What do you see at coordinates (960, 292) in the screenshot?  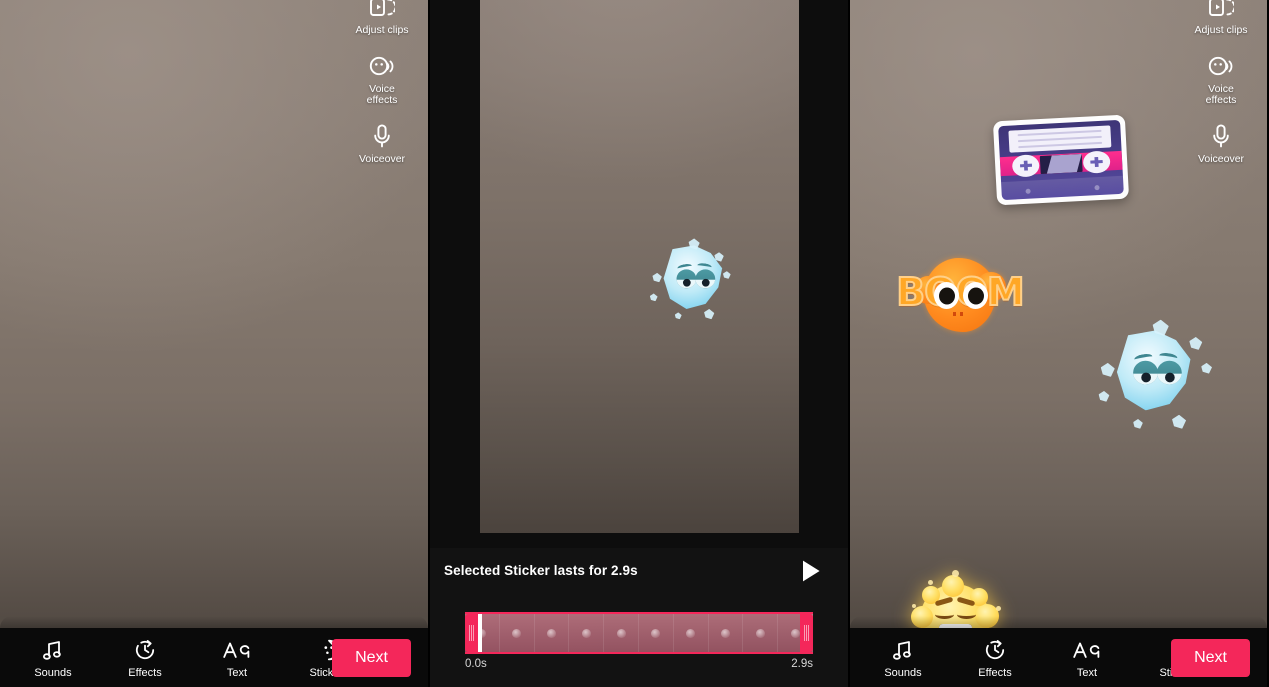 I see `boom-text: BOOM` at bounding box center [960, 292].